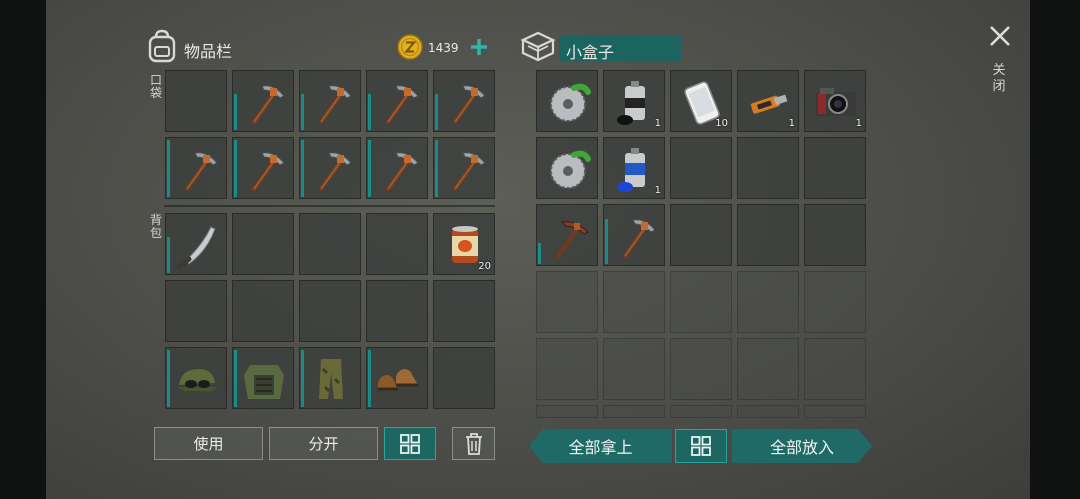 Image resolution: width=1080 pixels, height=499 pixels. I want to click on close-label: 关闭, so click(999, 79).